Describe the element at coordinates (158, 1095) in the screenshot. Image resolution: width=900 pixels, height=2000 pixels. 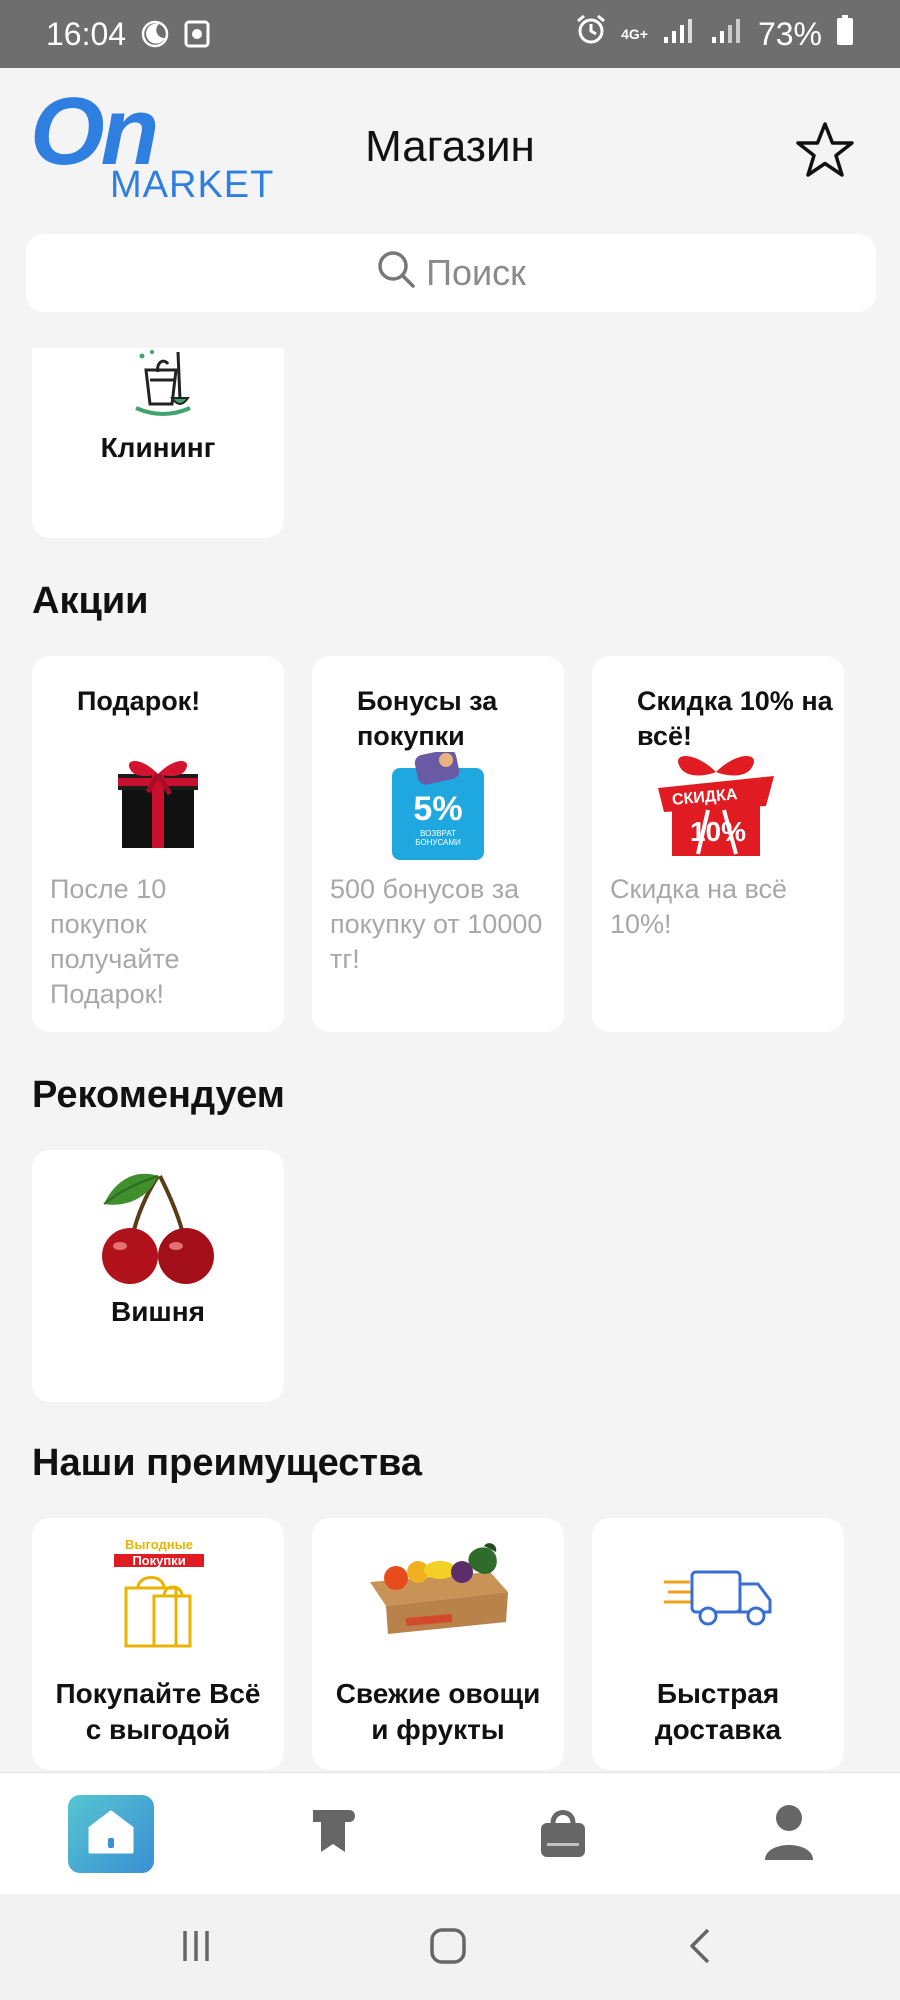
I see `section-title-recommended: Рекомендуем` at that location.